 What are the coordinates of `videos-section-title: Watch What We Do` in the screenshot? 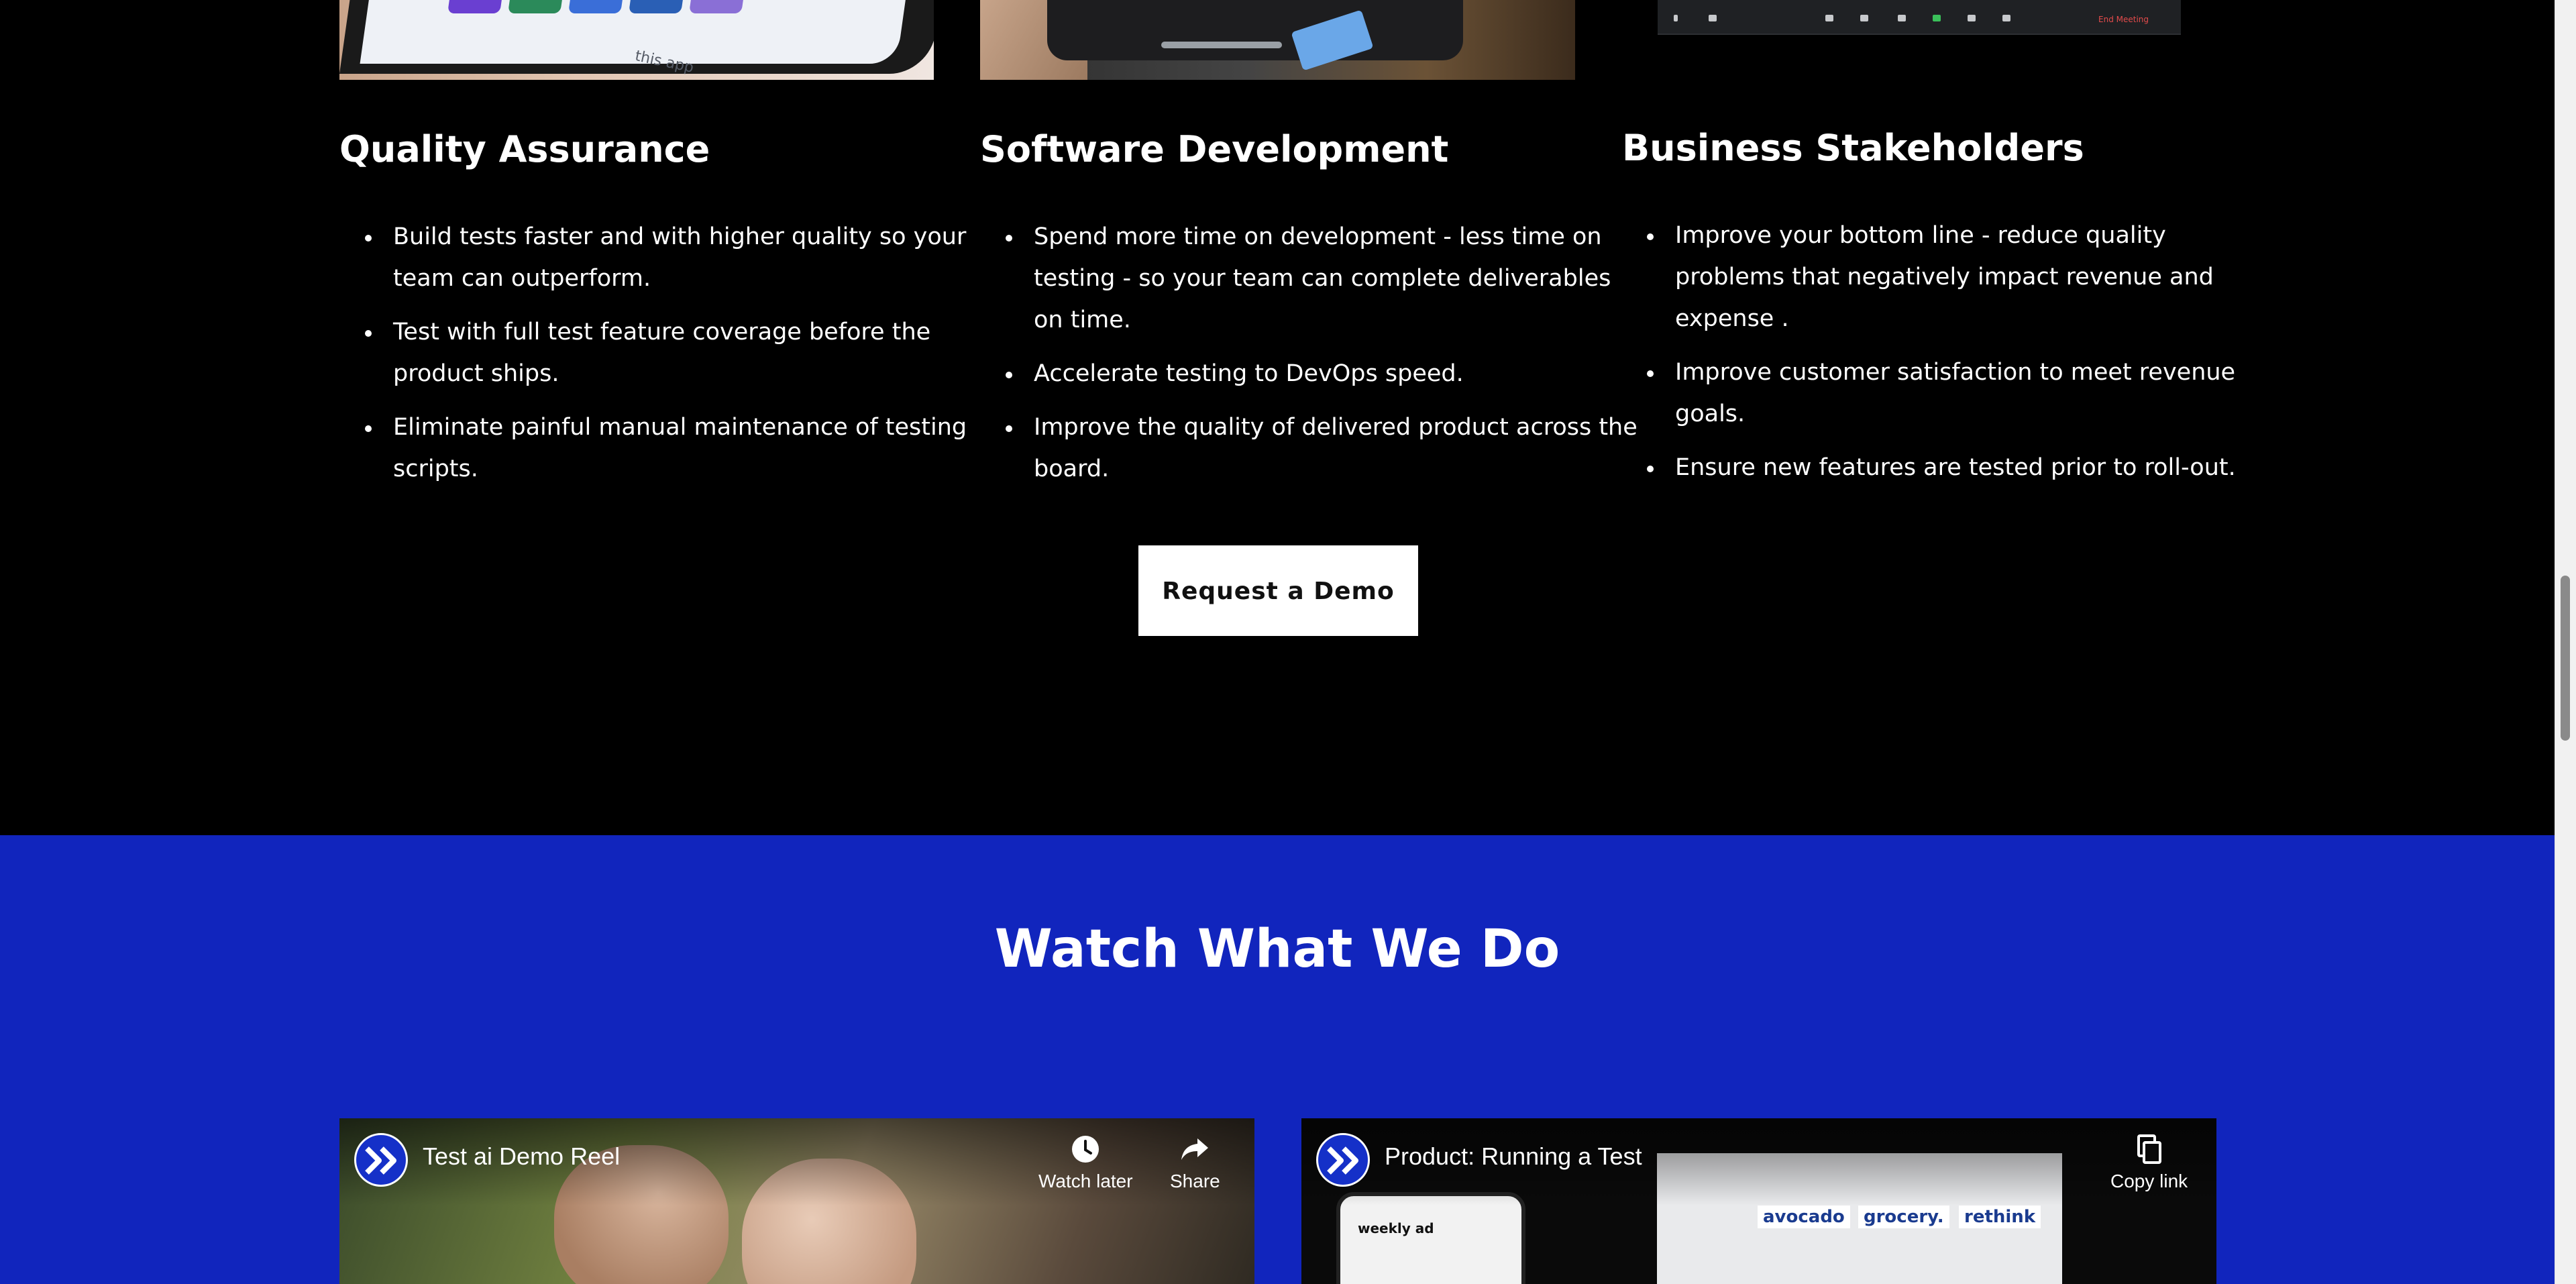 It's located at (1277, 949).